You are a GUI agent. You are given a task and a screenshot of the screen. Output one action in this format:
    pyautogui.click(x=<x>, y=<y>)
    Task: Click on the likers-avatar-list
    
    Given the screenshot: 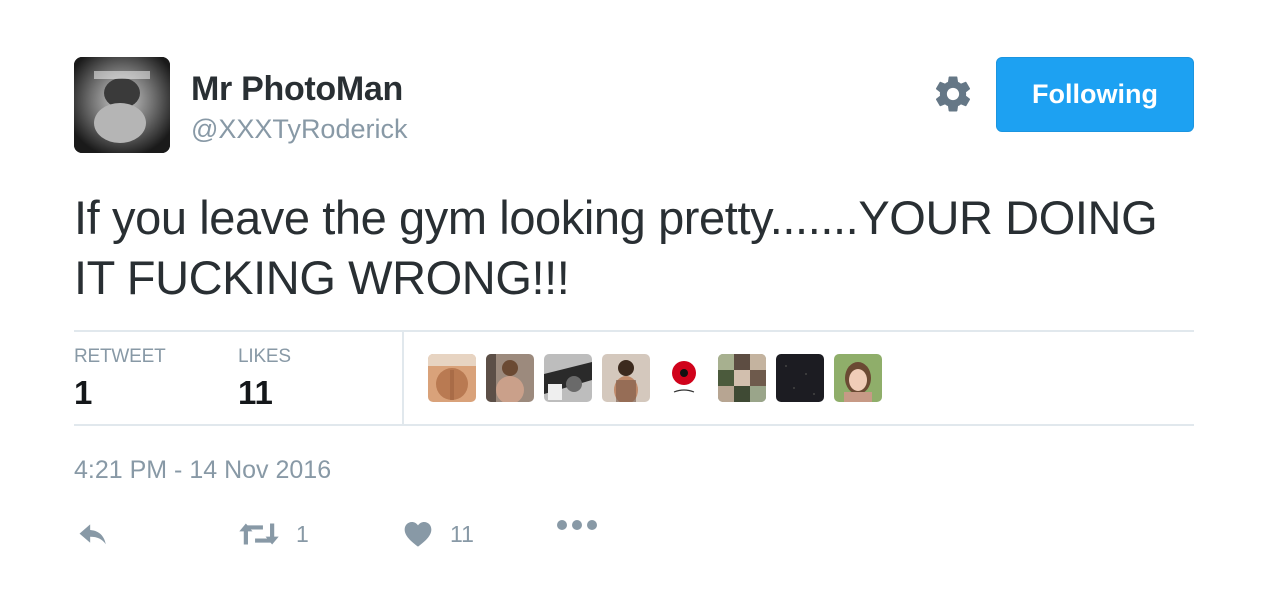 What is the action you would take?
    pyautogui.click(x=655, y=378)
    